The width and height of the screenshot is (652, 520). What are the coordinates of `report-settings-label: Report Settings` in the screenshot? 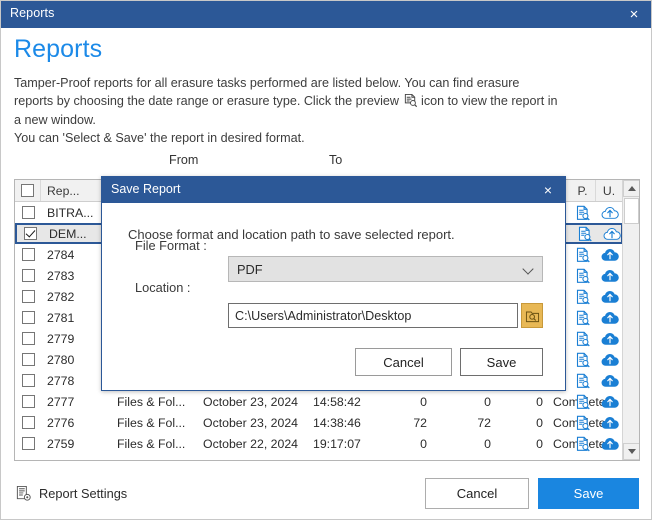 It's located at (83, 493).